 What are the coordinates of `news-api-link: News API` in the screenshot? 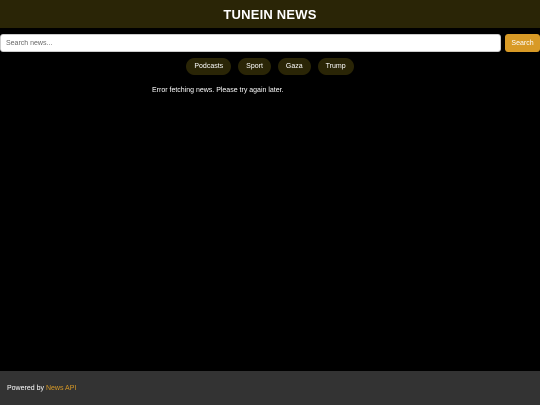 It's located at (61, 388).